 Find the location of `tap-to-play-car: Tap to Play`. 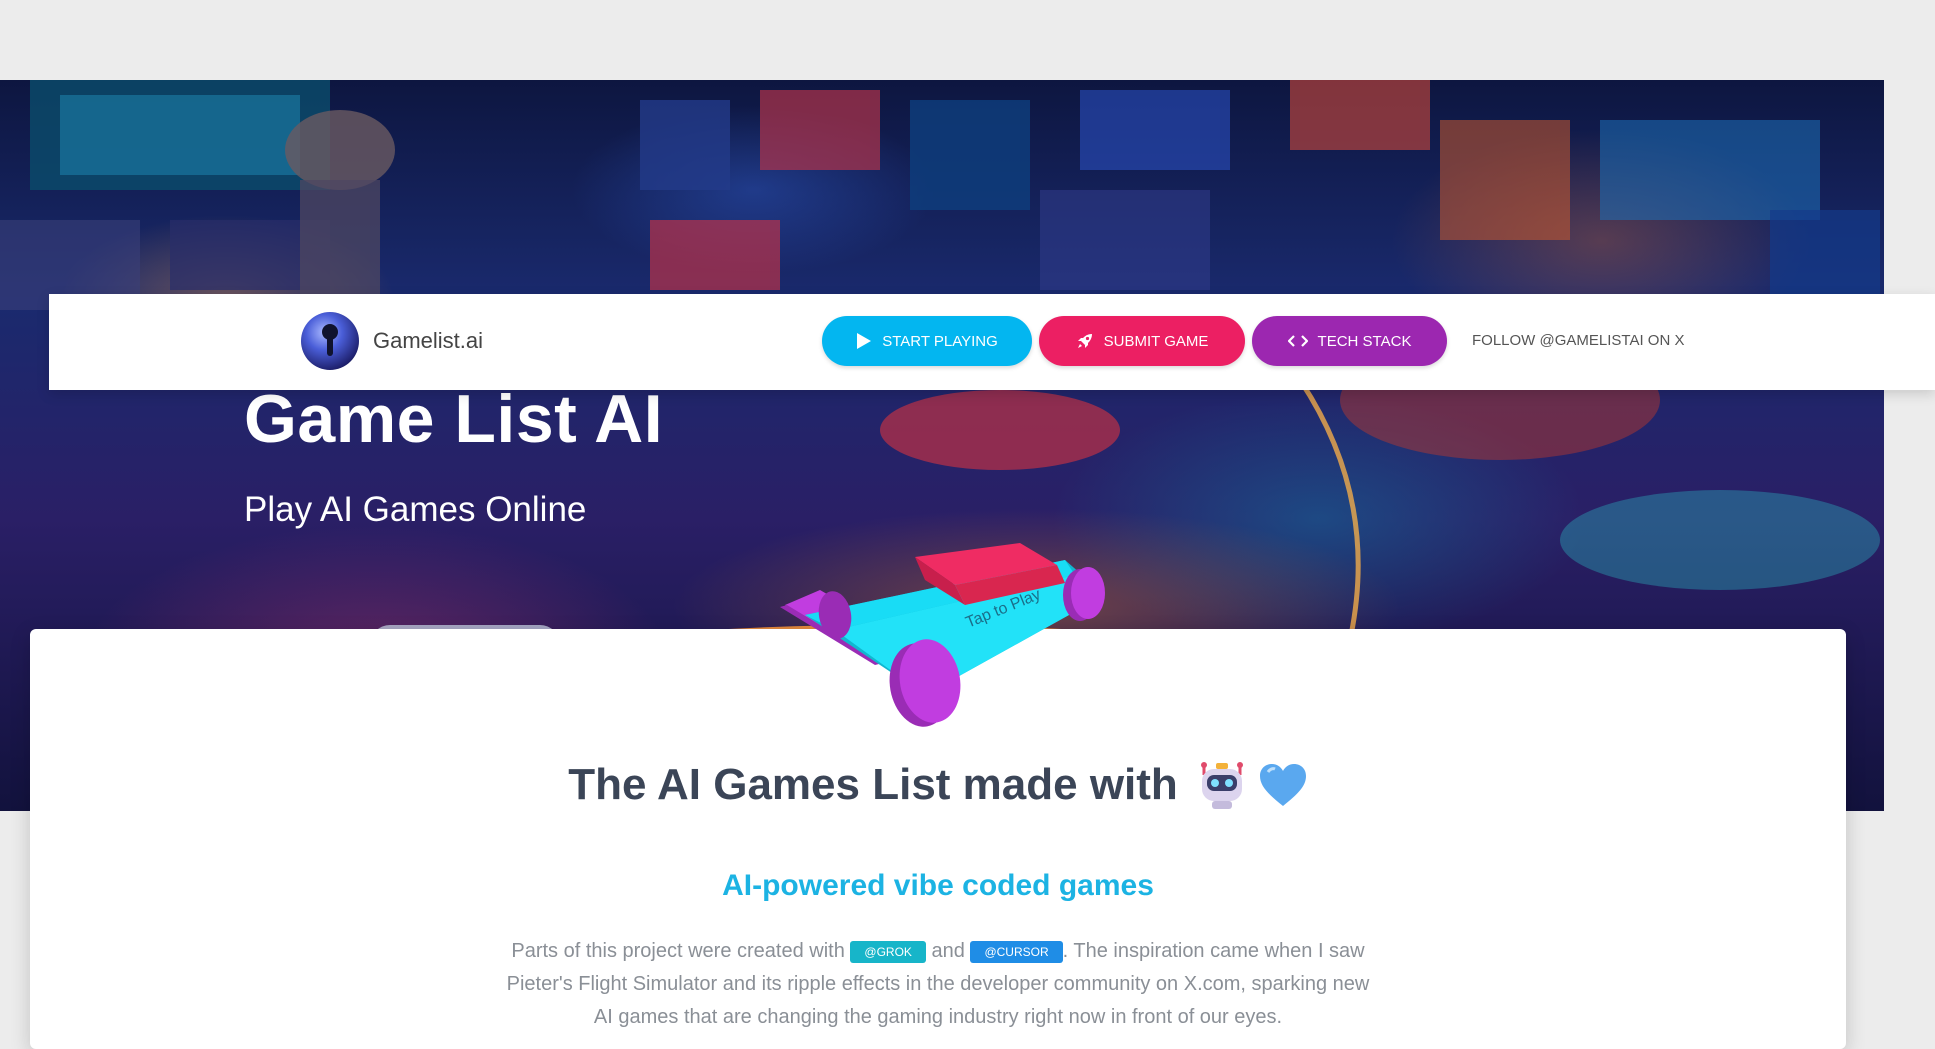

tap-to-play-car: Tap to Play is located at coordinates (952, 635).